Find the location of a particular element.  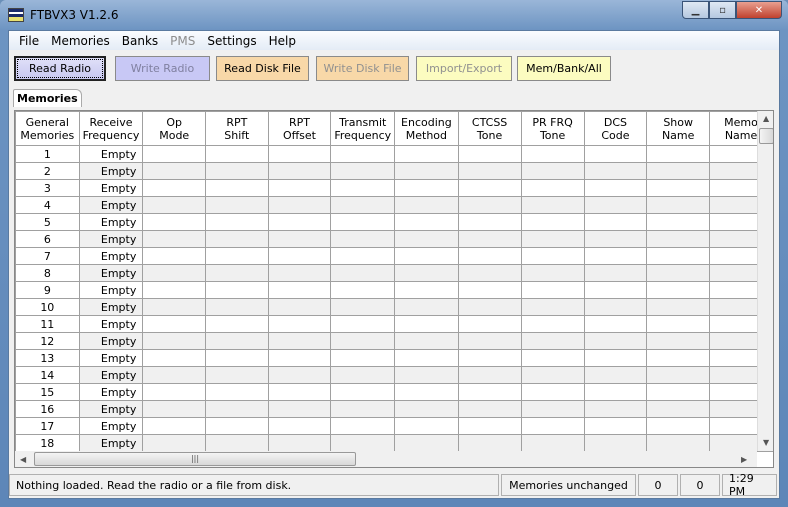

row-number: 9 is located at coordinates (47, 290).